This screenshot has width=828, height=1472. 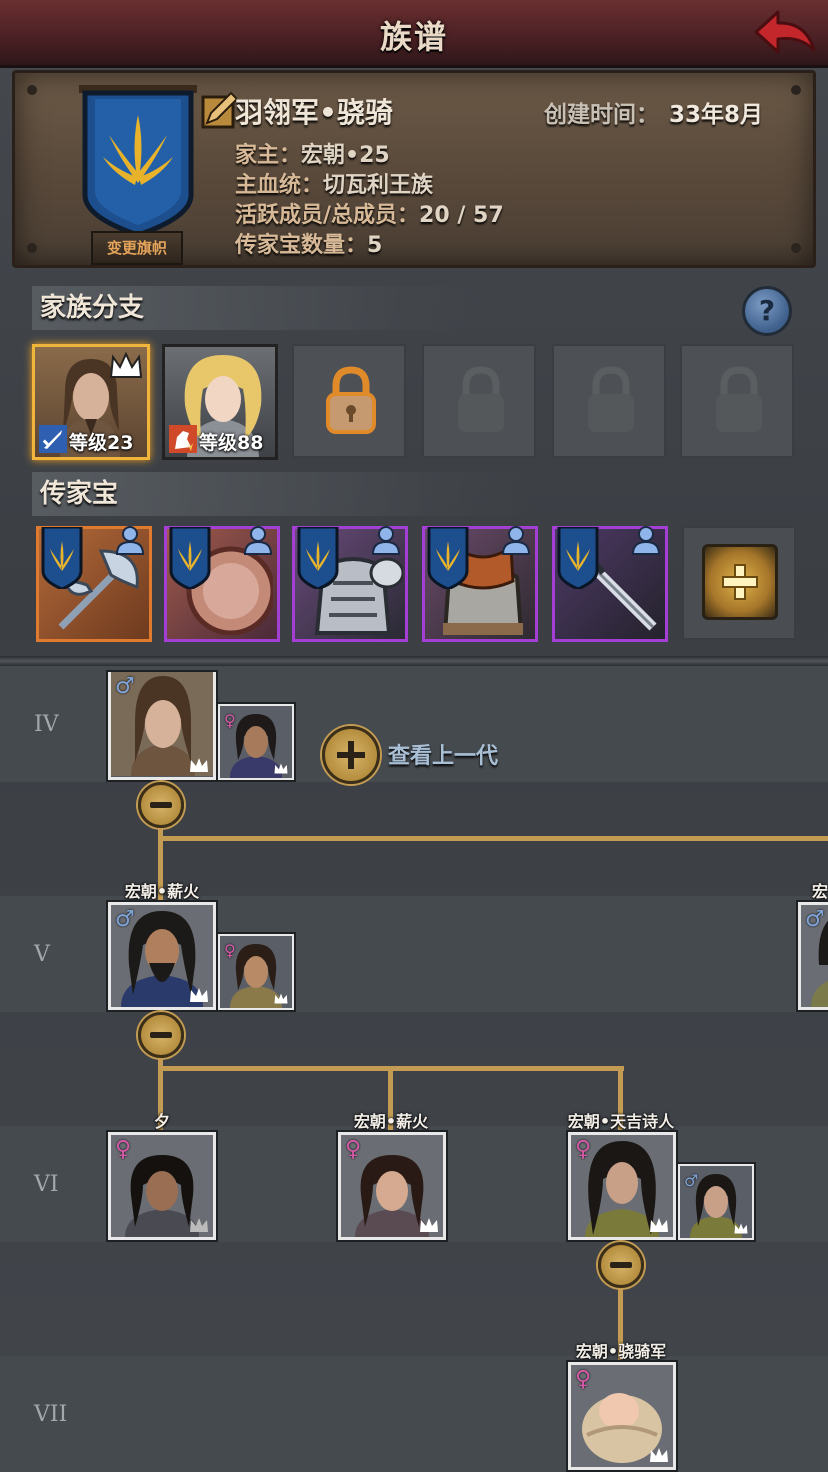 I want to click on creation-time-value: 33年8月, so click(x=715, y=115).